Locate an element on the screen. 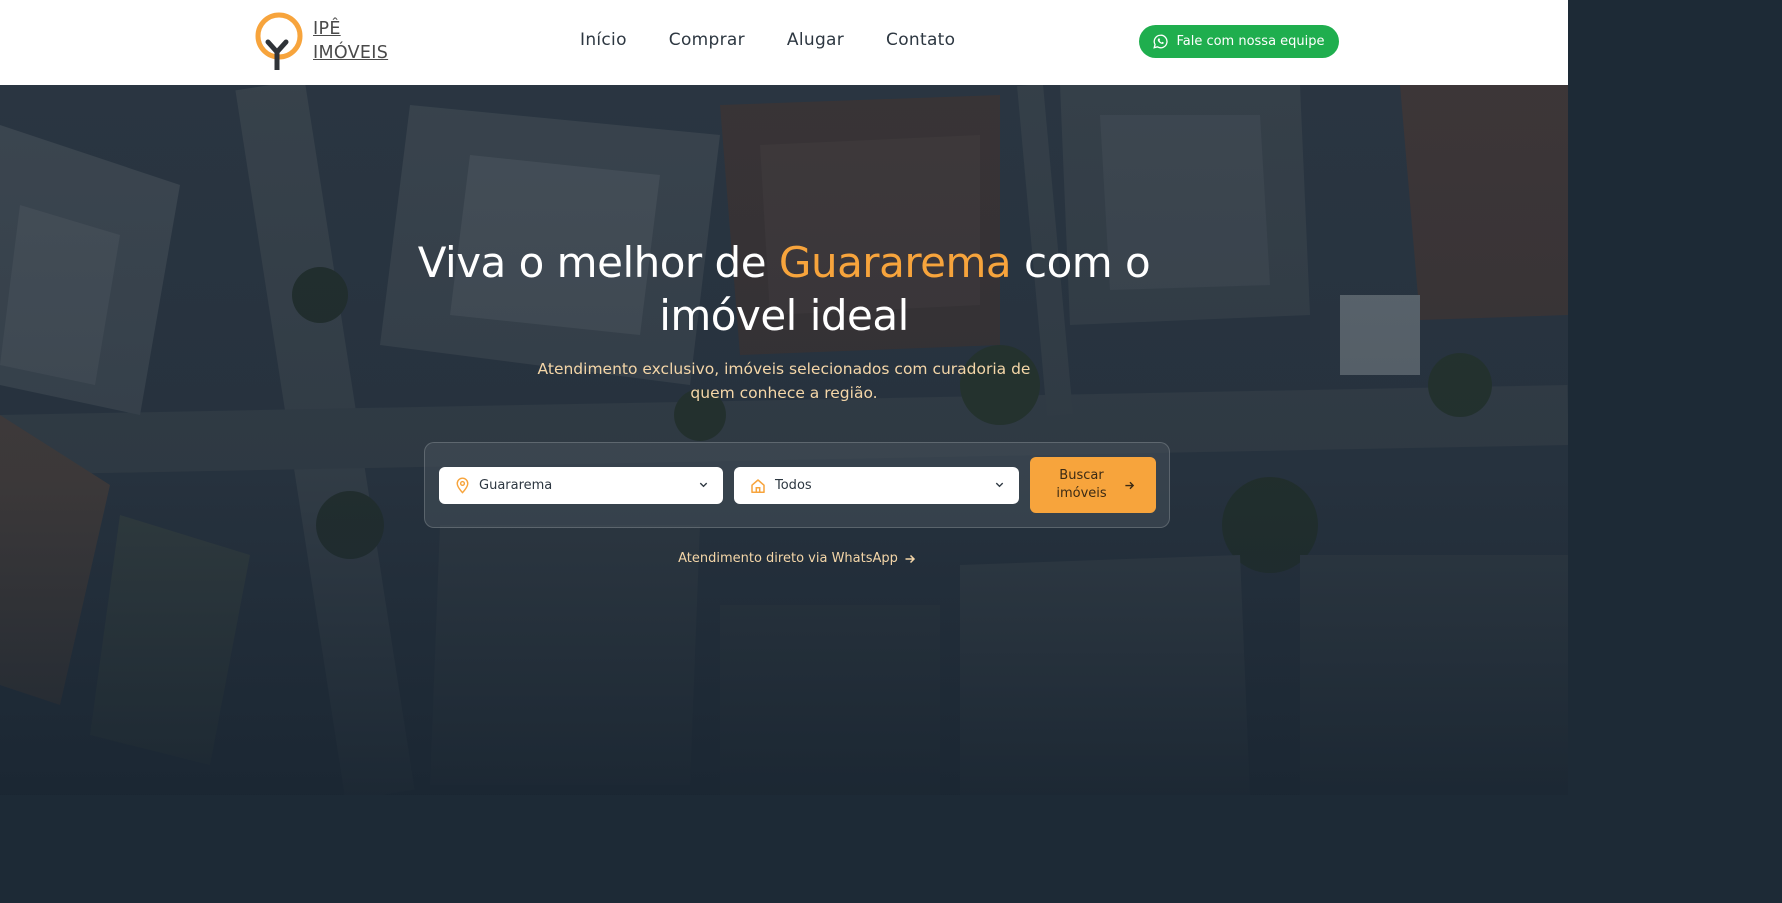  property-type-value: Todos is located at coordinates (793, 485).